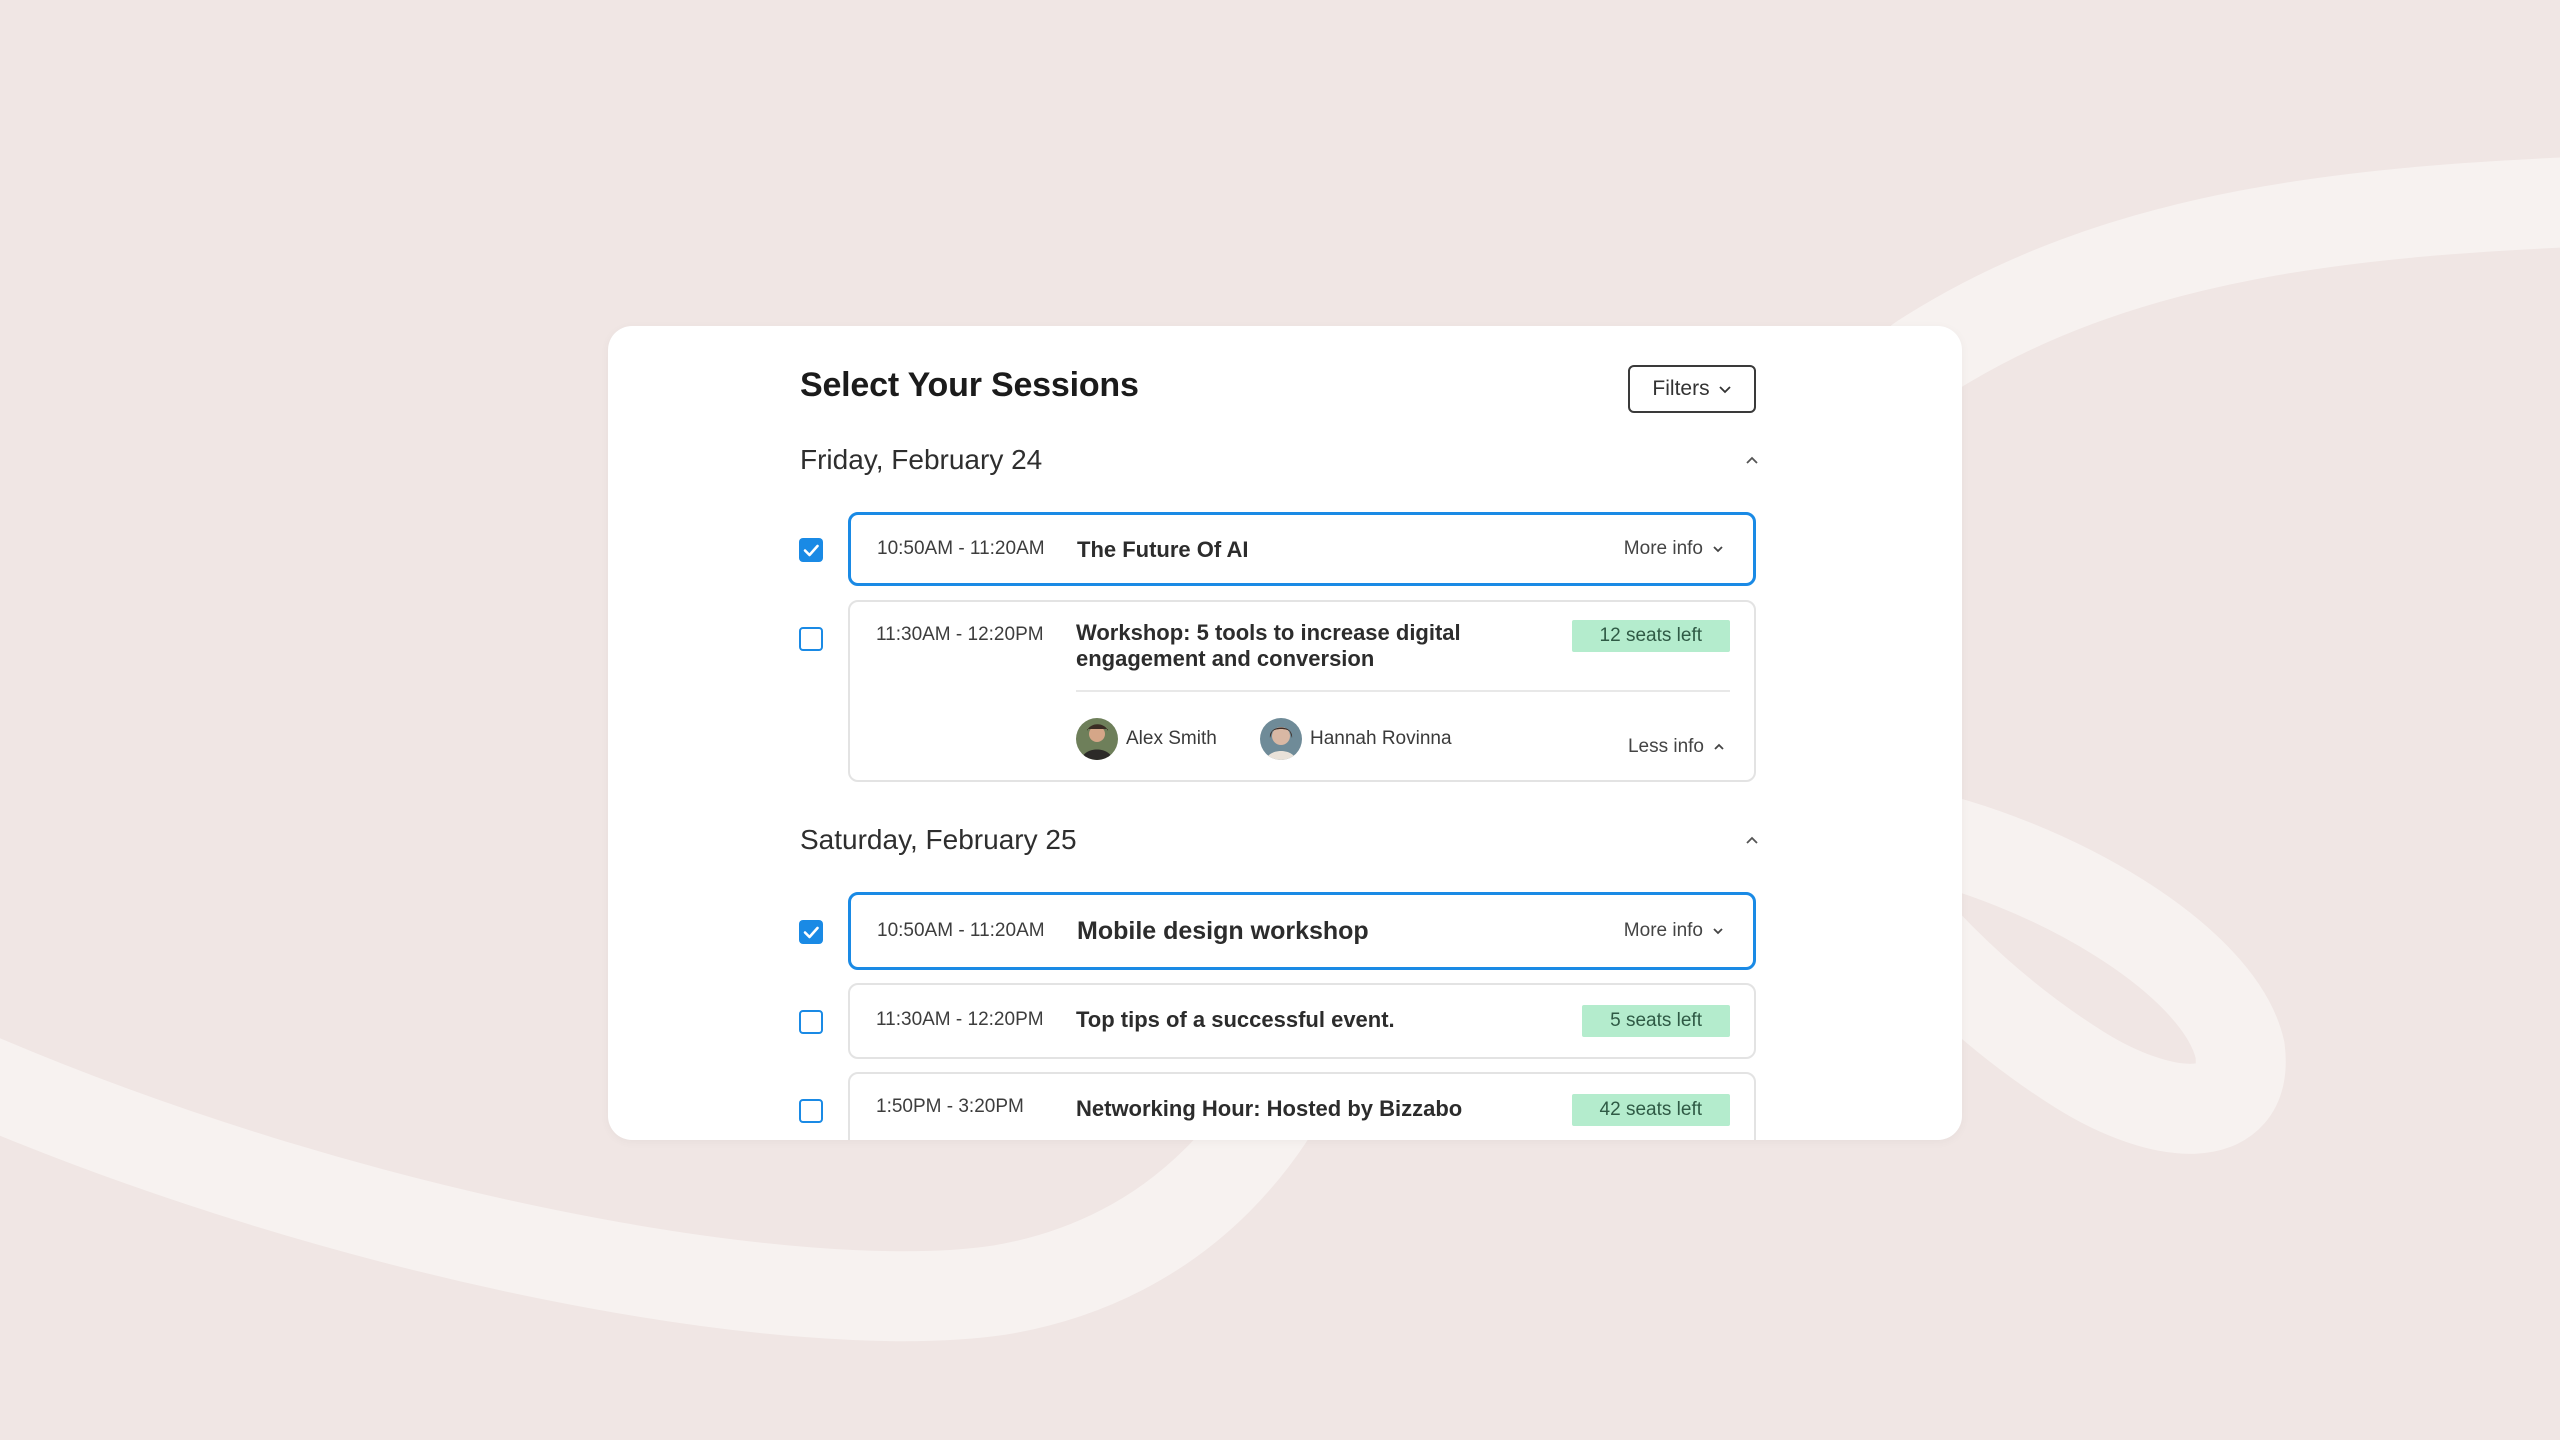  What do you see at coordinates (1381, 738) in the screenshot?
I see `speaker-name: Hannah Rovinna` at bounding box center [1381, 738].